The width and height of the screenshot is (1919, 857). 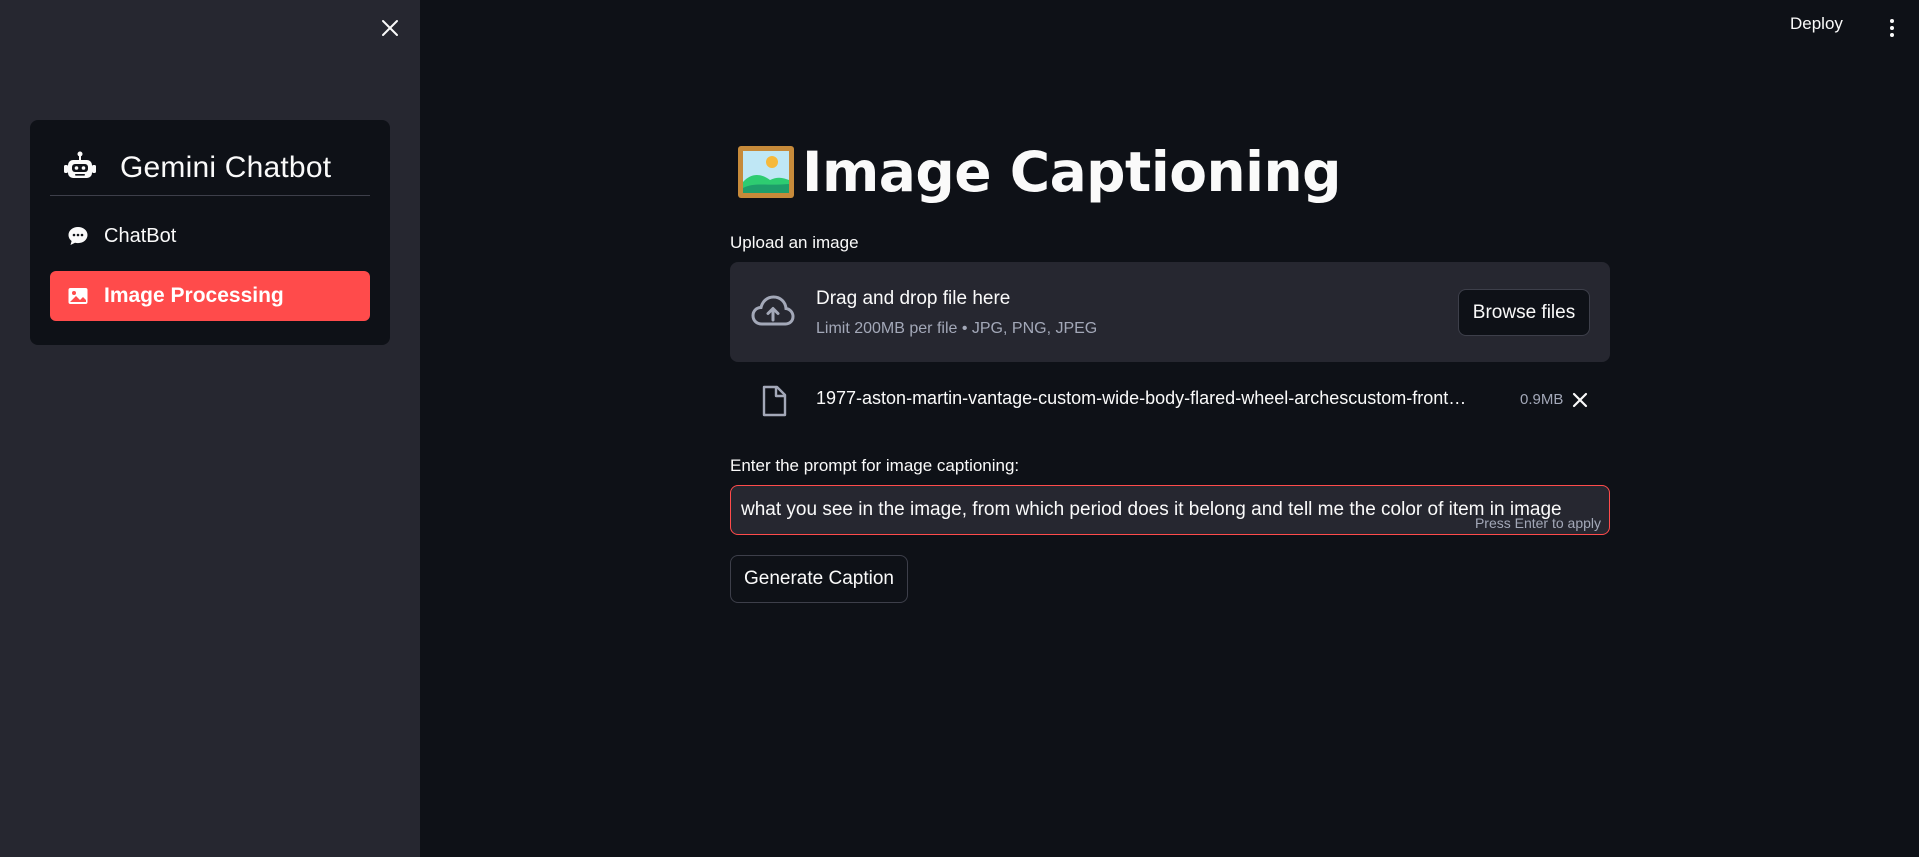 I want to click on sidebar-item-chatbot: ChatBot, so click(x=210, y=236).